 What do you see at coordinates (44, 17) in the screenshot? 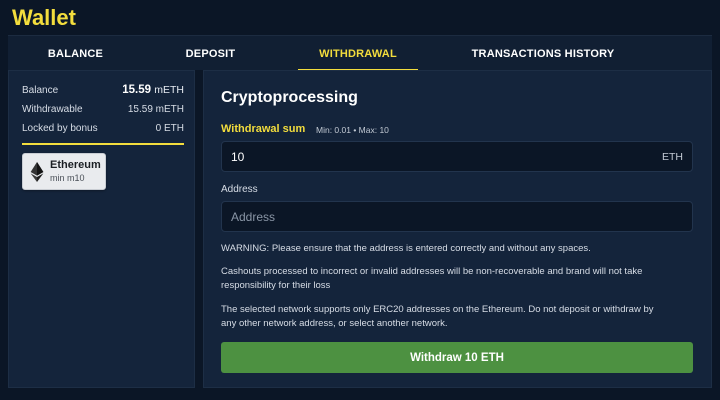
I see `page-title: Wallet` at bounding box center [44, 17].